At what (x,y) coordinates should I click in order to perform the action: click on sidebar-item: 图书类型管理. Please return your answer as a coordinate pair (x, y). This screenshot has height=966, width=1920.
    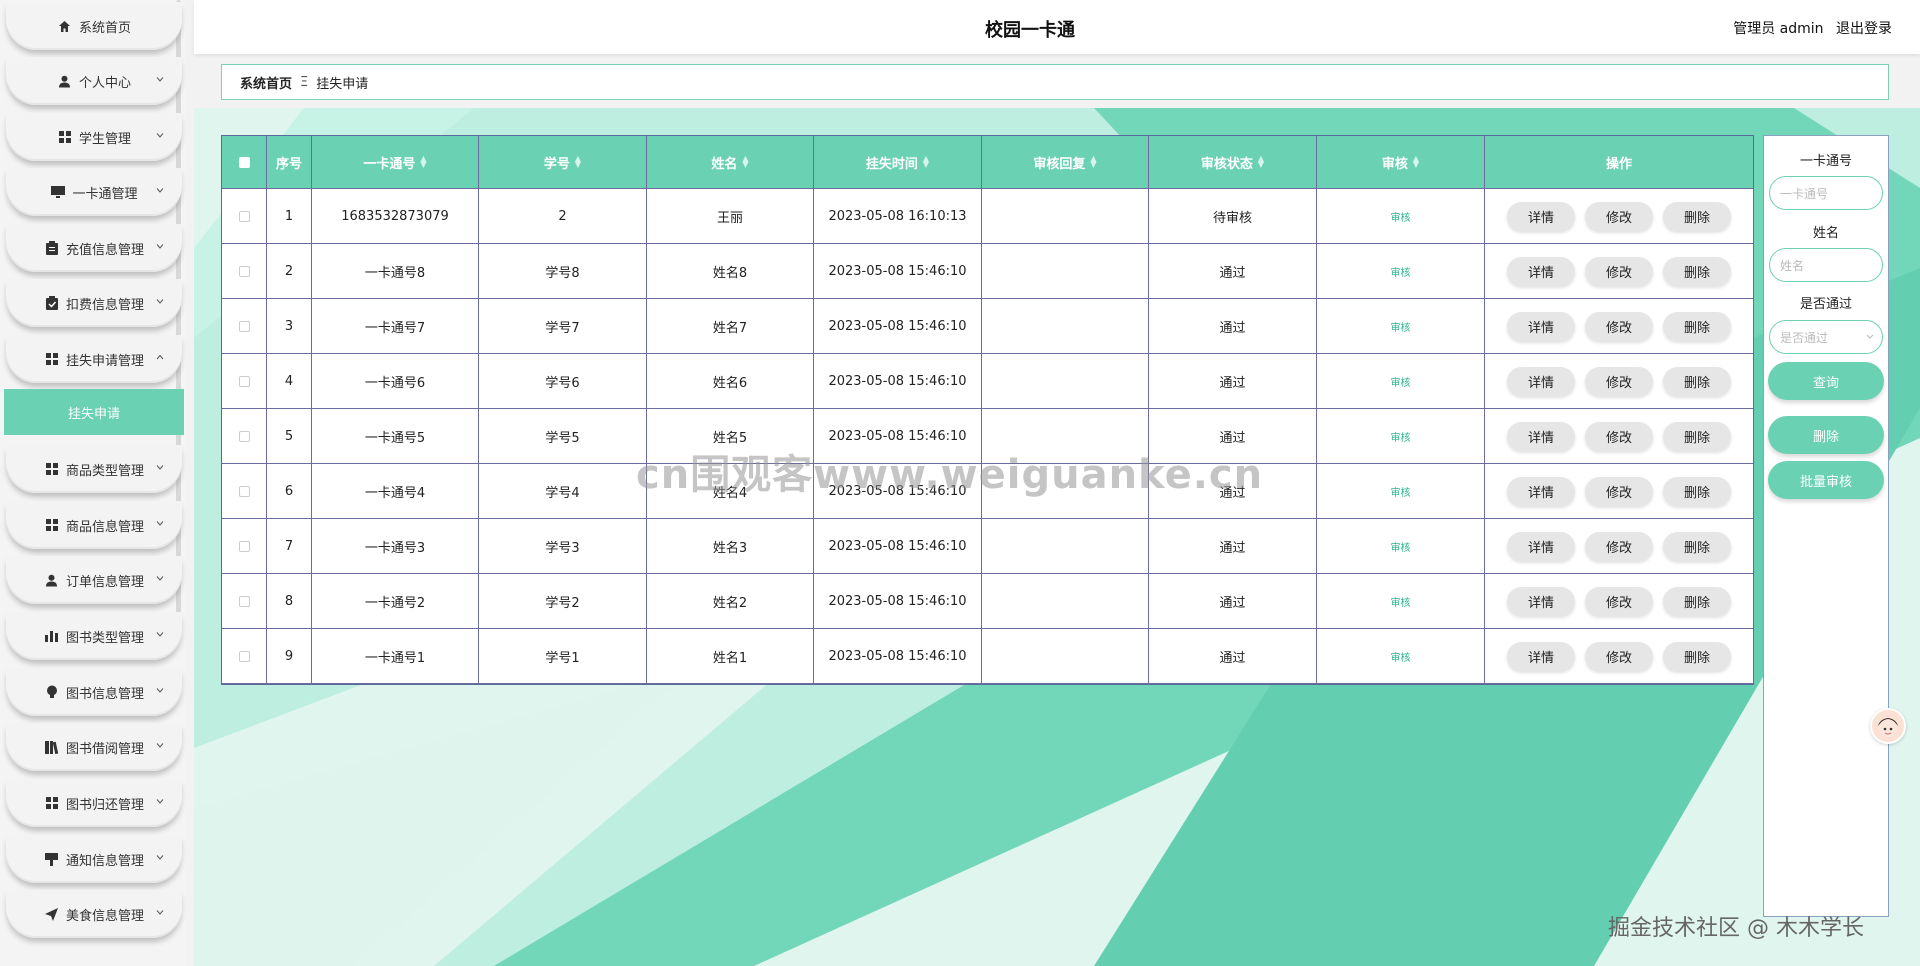
    Looking at the image, I should click on (94, 636).